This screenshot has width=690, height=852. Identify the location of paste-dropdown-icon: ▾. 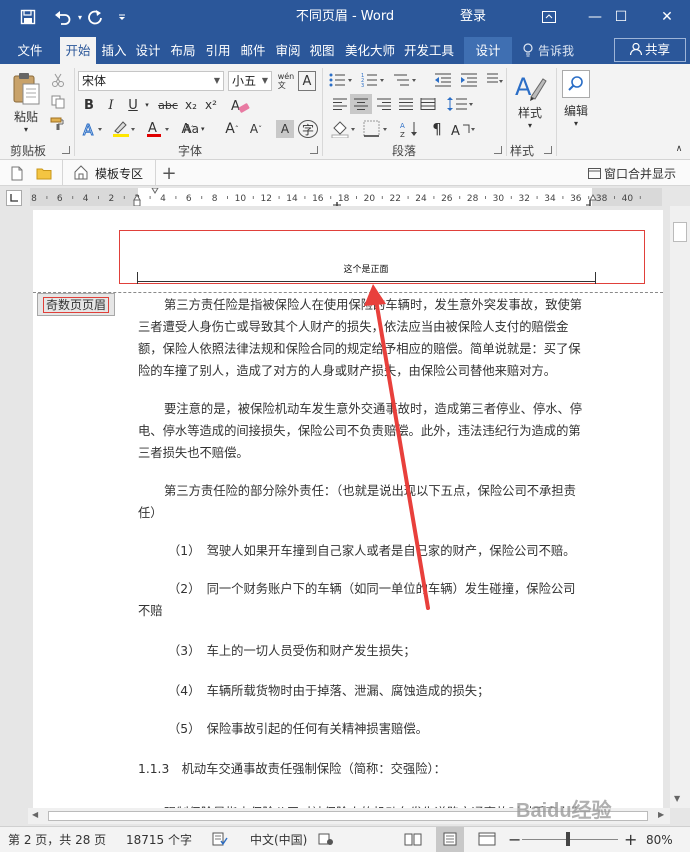
(26, 129).